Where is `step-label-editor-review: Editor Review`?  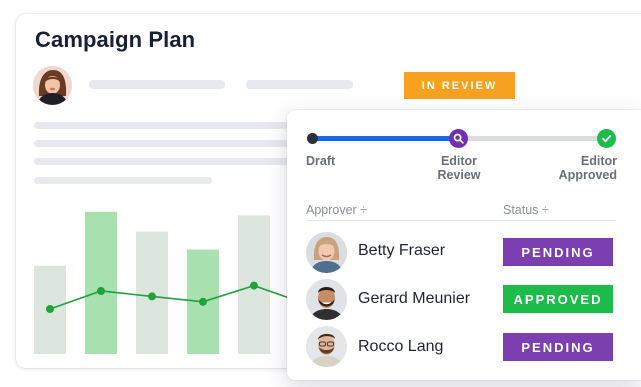 step-label-editor-review: Editor Review is located at coordinates (459, 168).